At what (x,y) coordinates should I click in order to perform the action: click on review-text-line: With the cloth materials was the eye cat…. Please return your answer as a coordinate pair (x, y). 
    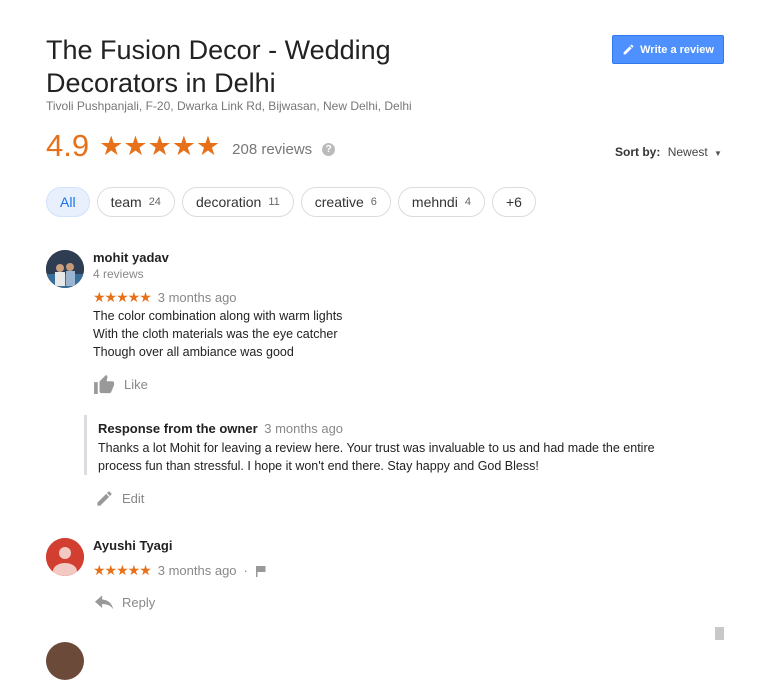
    Looking at the image, I should click on (215, 334).